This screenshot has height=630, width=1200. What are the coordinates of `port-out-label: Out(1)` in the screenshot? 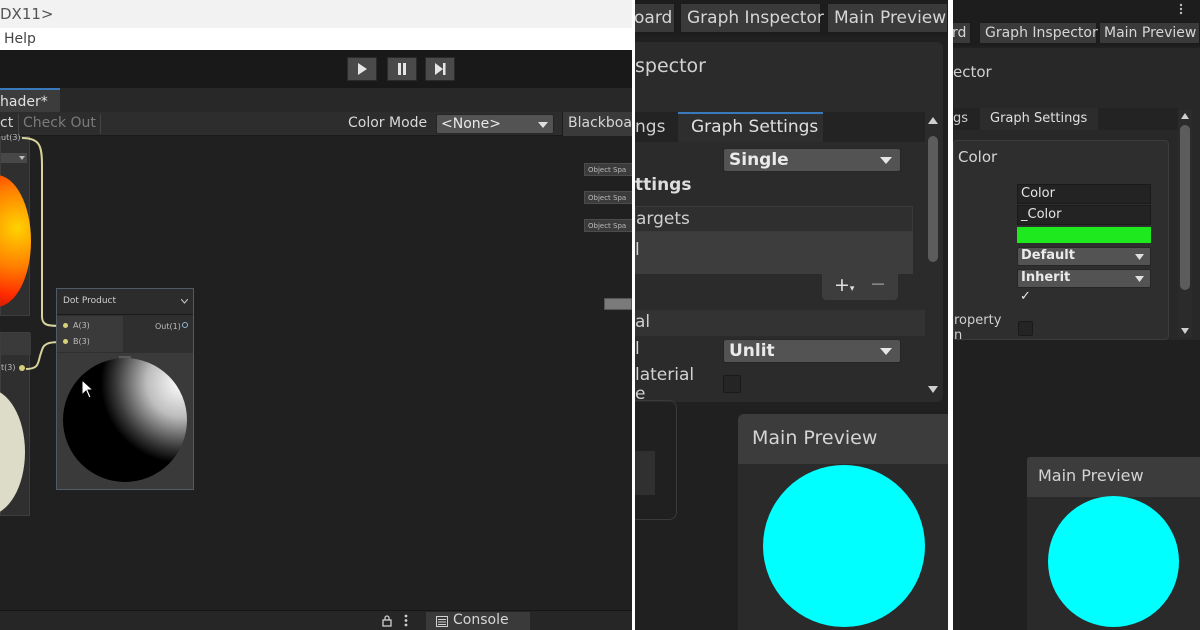 It's located at (168, 326).